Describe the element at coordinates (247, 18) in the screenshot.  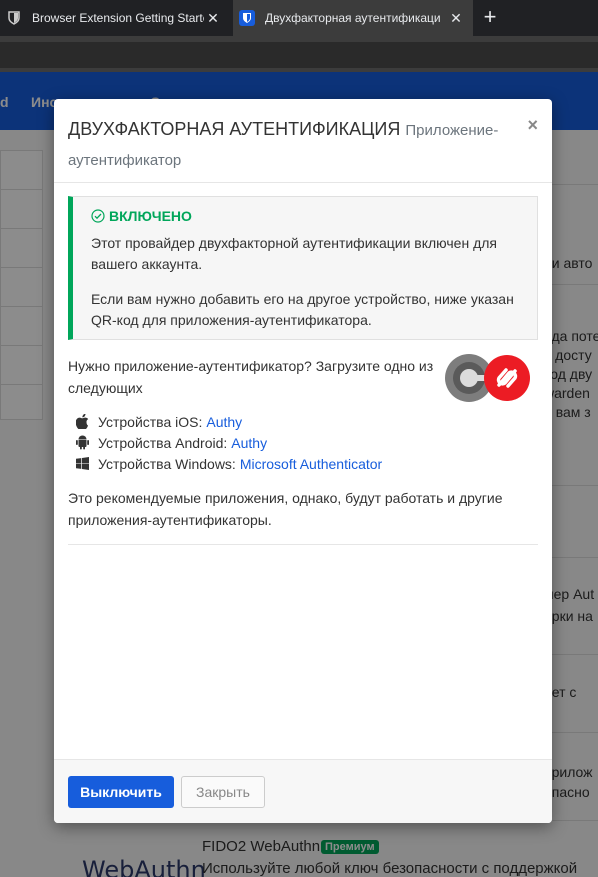
I see `bitwarden-logo-icon` at that location.